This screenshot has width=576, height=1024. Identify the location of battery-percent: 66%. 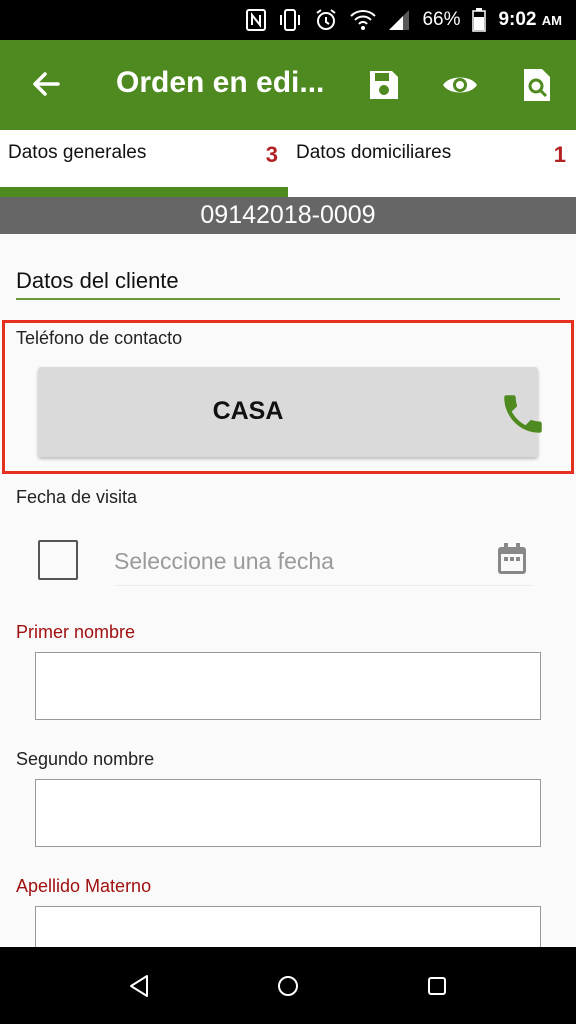
(441, 19).